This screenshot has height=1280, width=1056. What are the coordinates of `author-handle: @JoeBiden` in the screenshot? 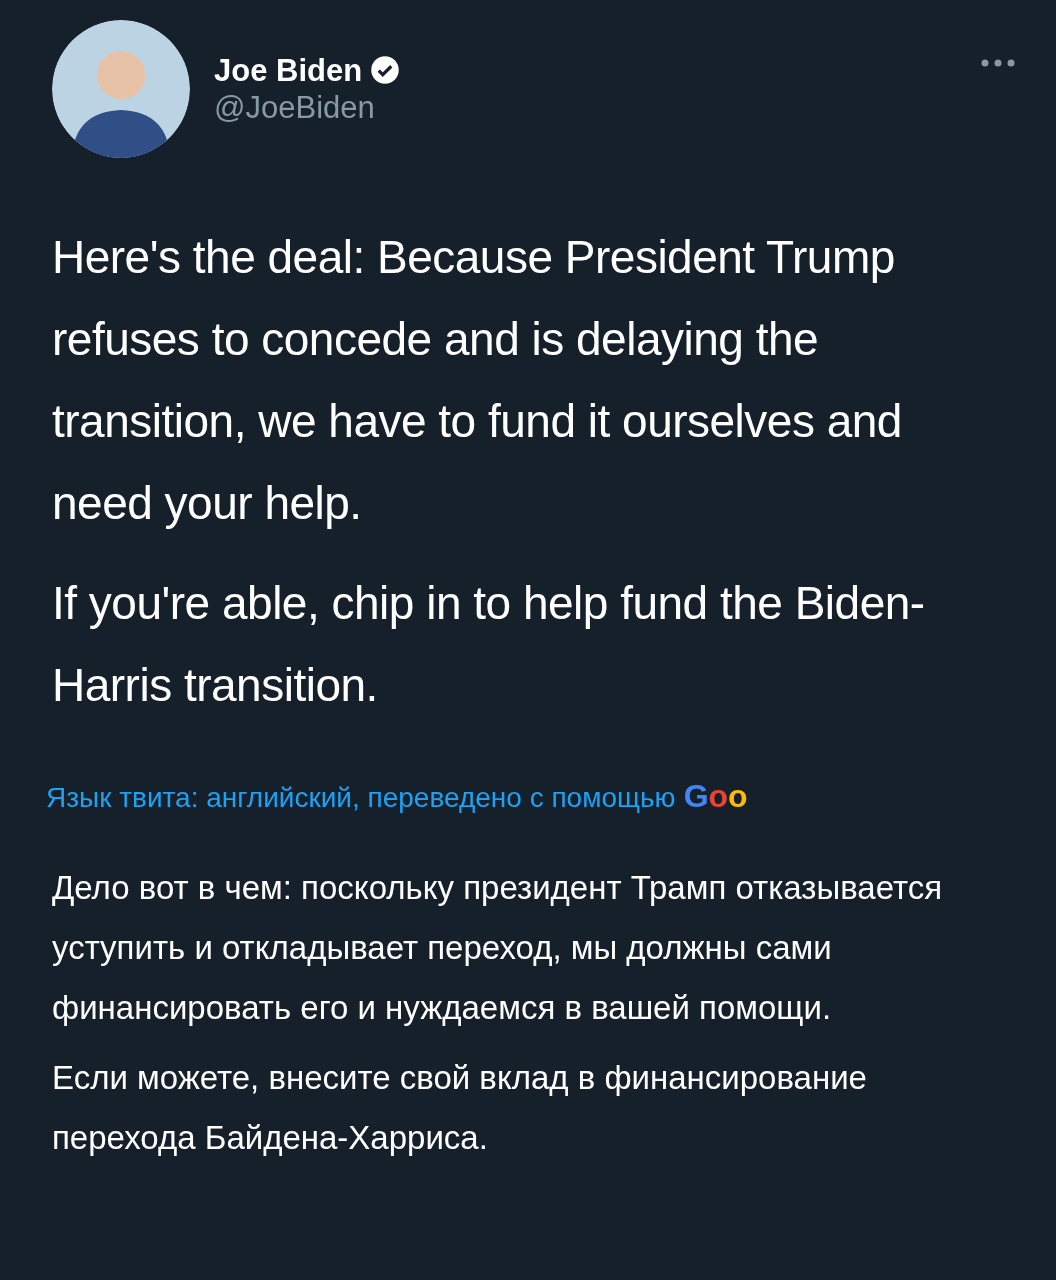 It's located at (307, 108).